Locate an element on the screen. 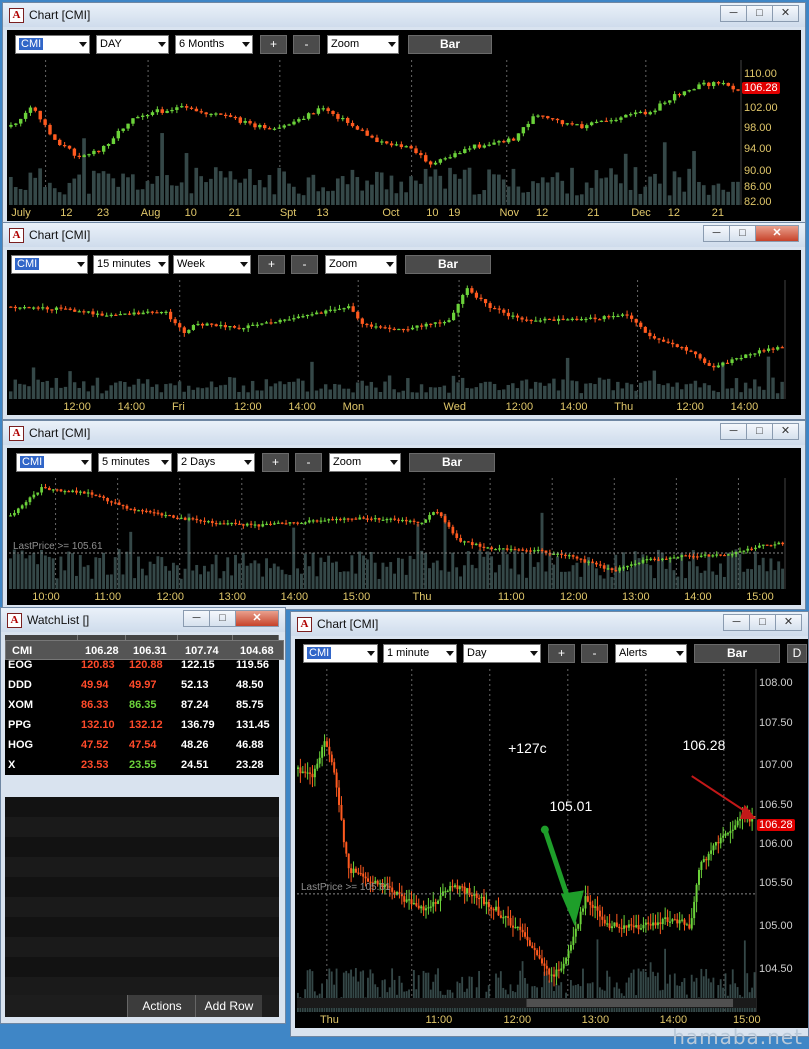 The height and width of the screenshot is (1049, 809). table-row: X 23.53 23.55 24.51 23.28 is located at coordinates (142, 765).